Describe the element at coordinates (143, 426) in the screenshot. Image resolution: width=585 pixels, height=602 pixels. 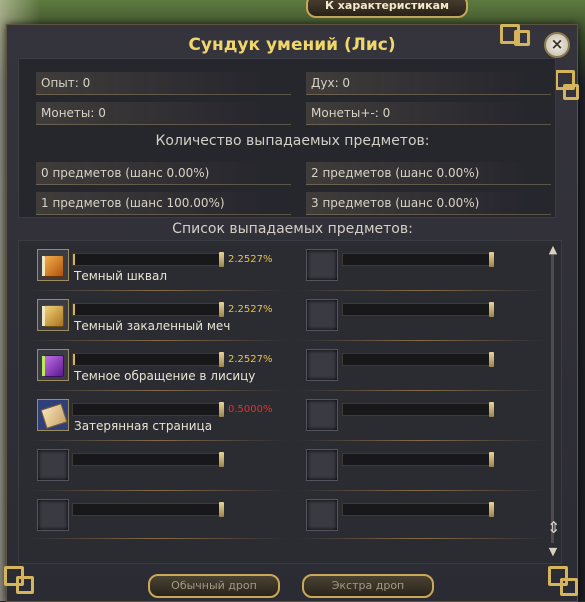
I see `item-name: Затерянная страница` at that location.